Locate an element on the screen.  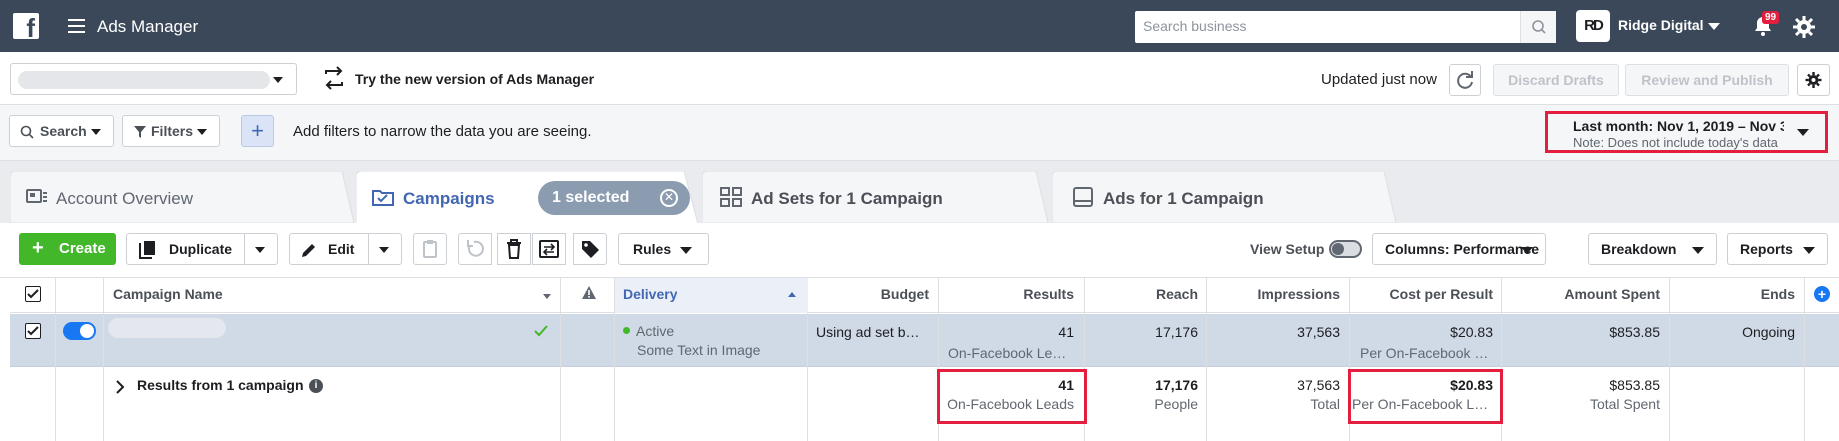
results-value: 41 is located at coordinates (1066, 332).